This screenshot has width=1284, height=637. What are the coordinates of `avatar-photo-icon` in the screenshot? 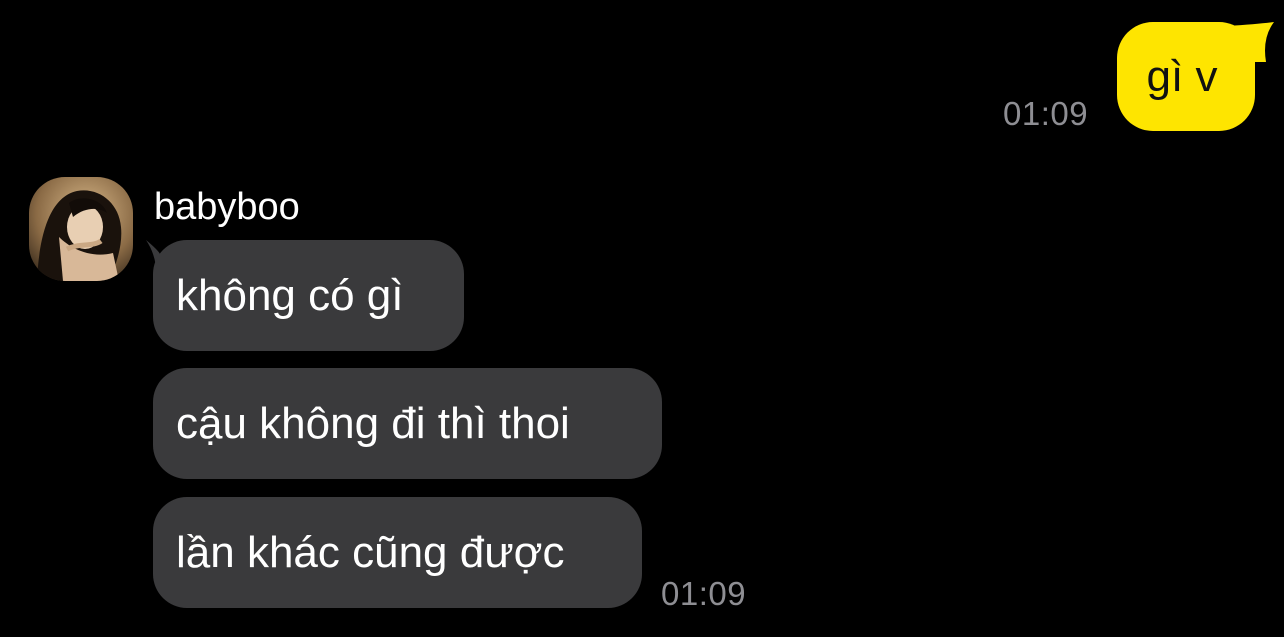 It's located at (81, 229).